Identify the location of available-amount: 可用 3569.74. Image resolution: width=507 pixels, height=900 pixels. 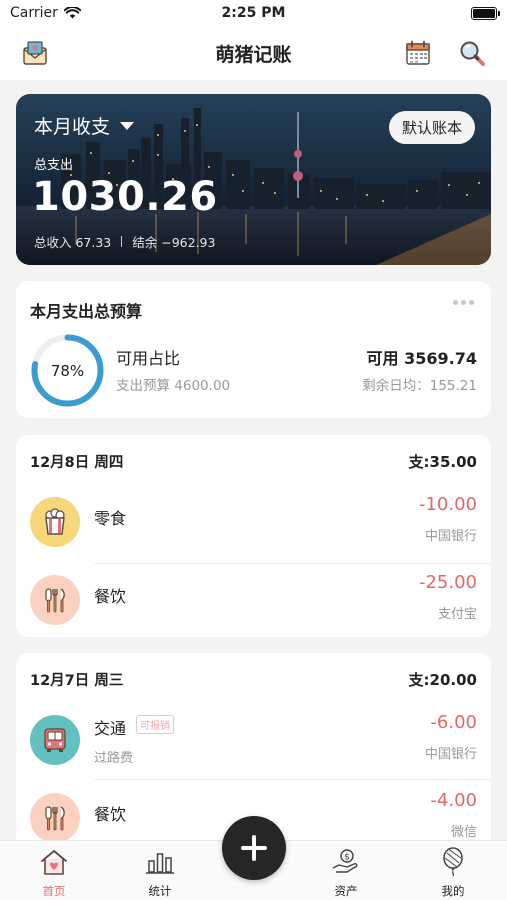
(421, 358).